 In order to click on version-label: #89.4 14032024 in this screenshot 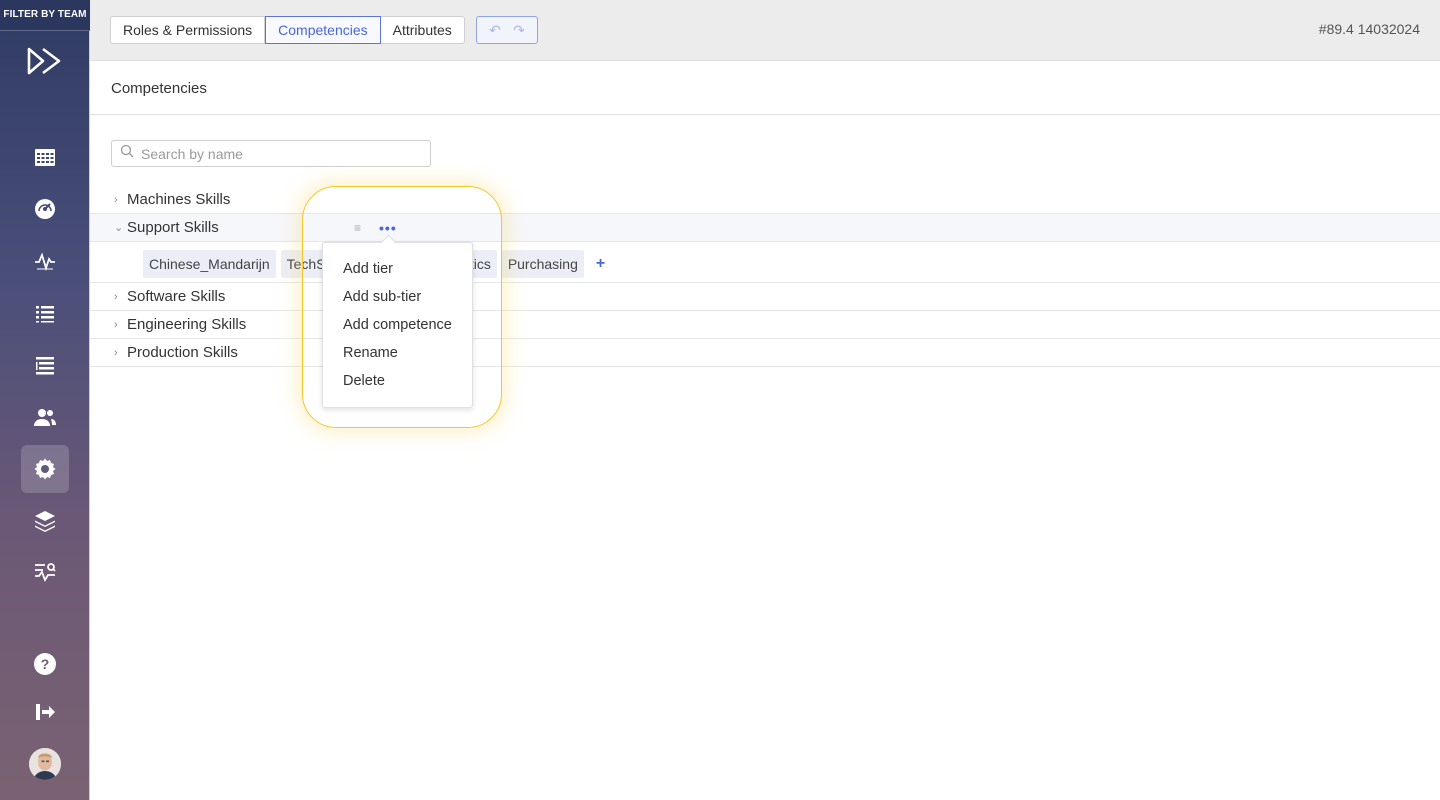, I will do `click(1369, 29)`.